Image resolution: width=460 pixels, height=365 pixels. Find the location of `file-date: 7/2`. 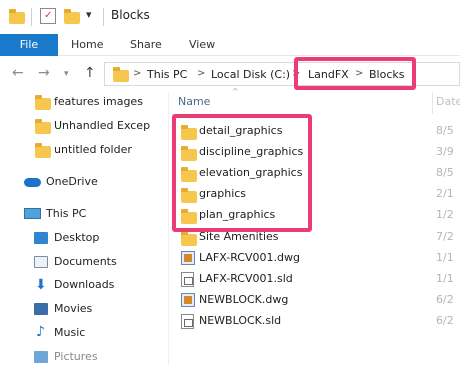

file-date: 7/2 is located at coordinates (445, 236).